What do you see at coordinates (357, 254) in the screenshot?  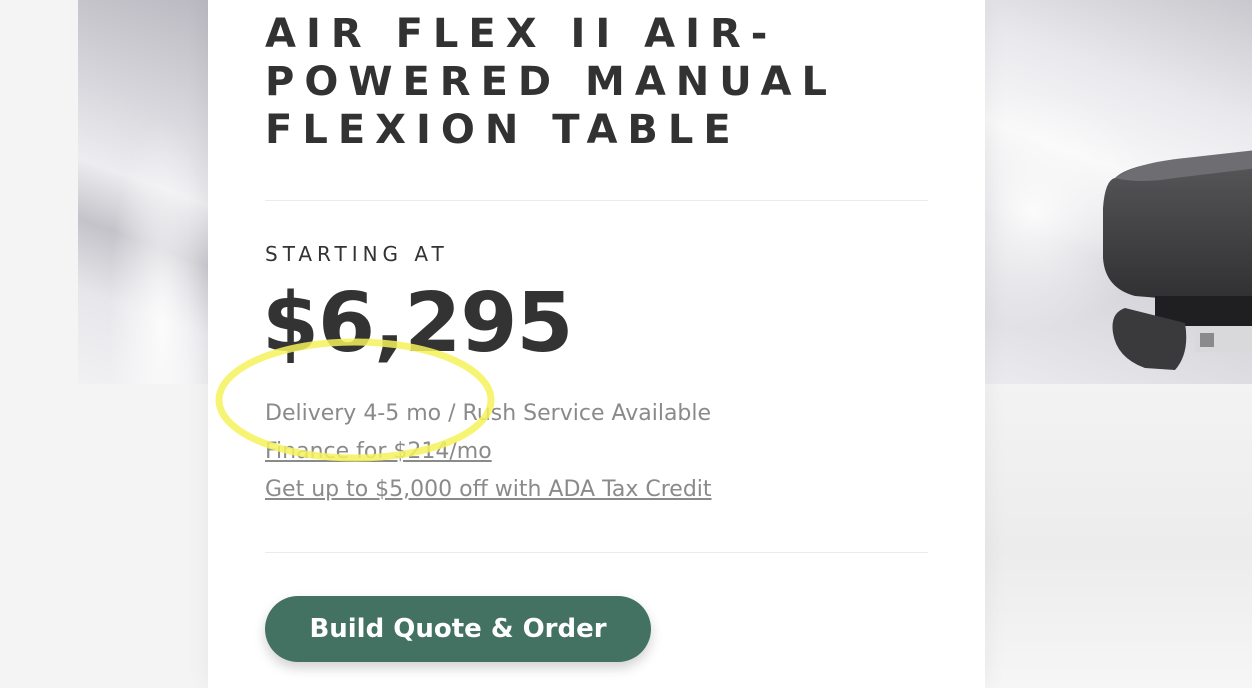 I see `starting-at-label: STARTING AT` at bounding box center [357, 254].